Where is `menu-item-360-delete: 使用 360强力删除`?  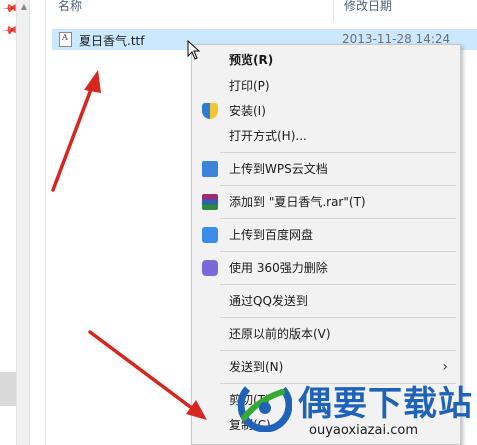 menu-item-360-delete: 使用 360强力删除 is located at coordinates (326, 268).